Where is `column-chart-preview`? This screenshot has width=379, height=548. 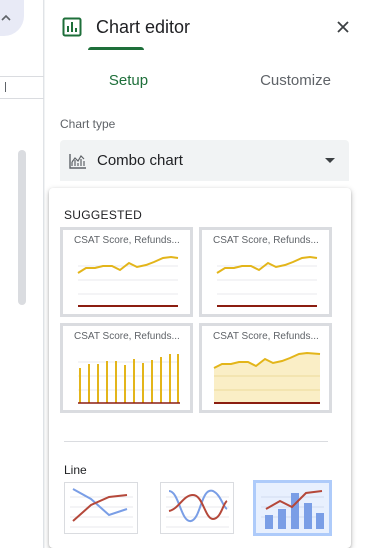
column-chart-preview is located at coordinates (129, 379).